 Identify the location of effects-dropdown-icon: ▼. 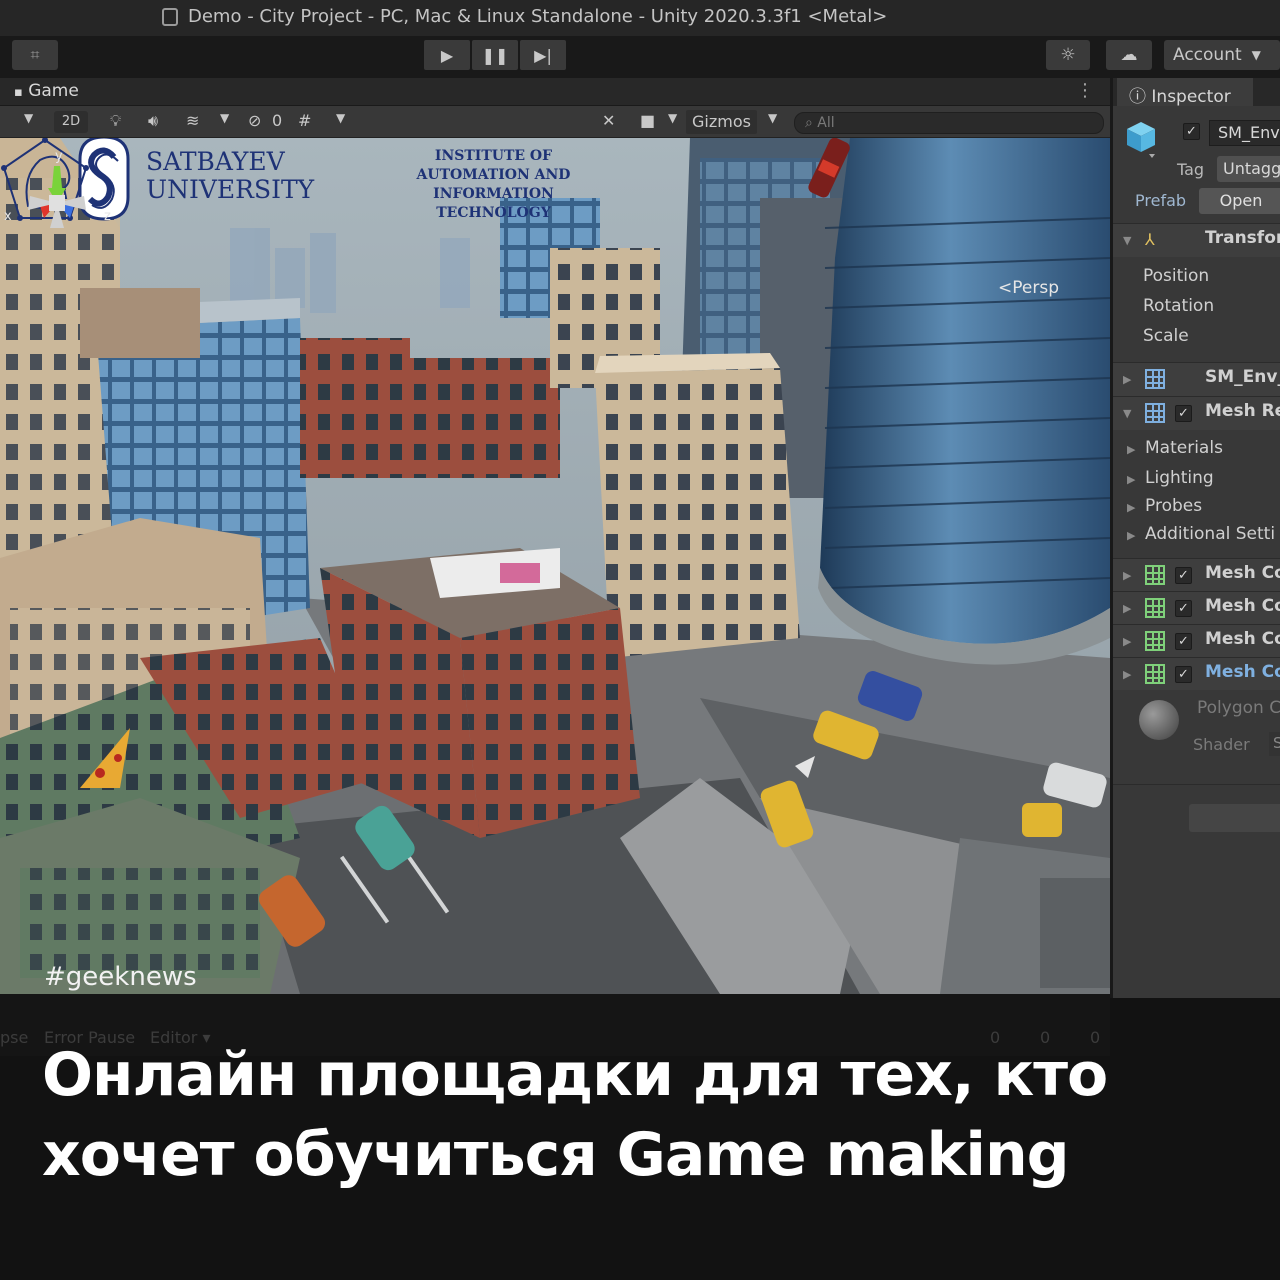
(224, 118).